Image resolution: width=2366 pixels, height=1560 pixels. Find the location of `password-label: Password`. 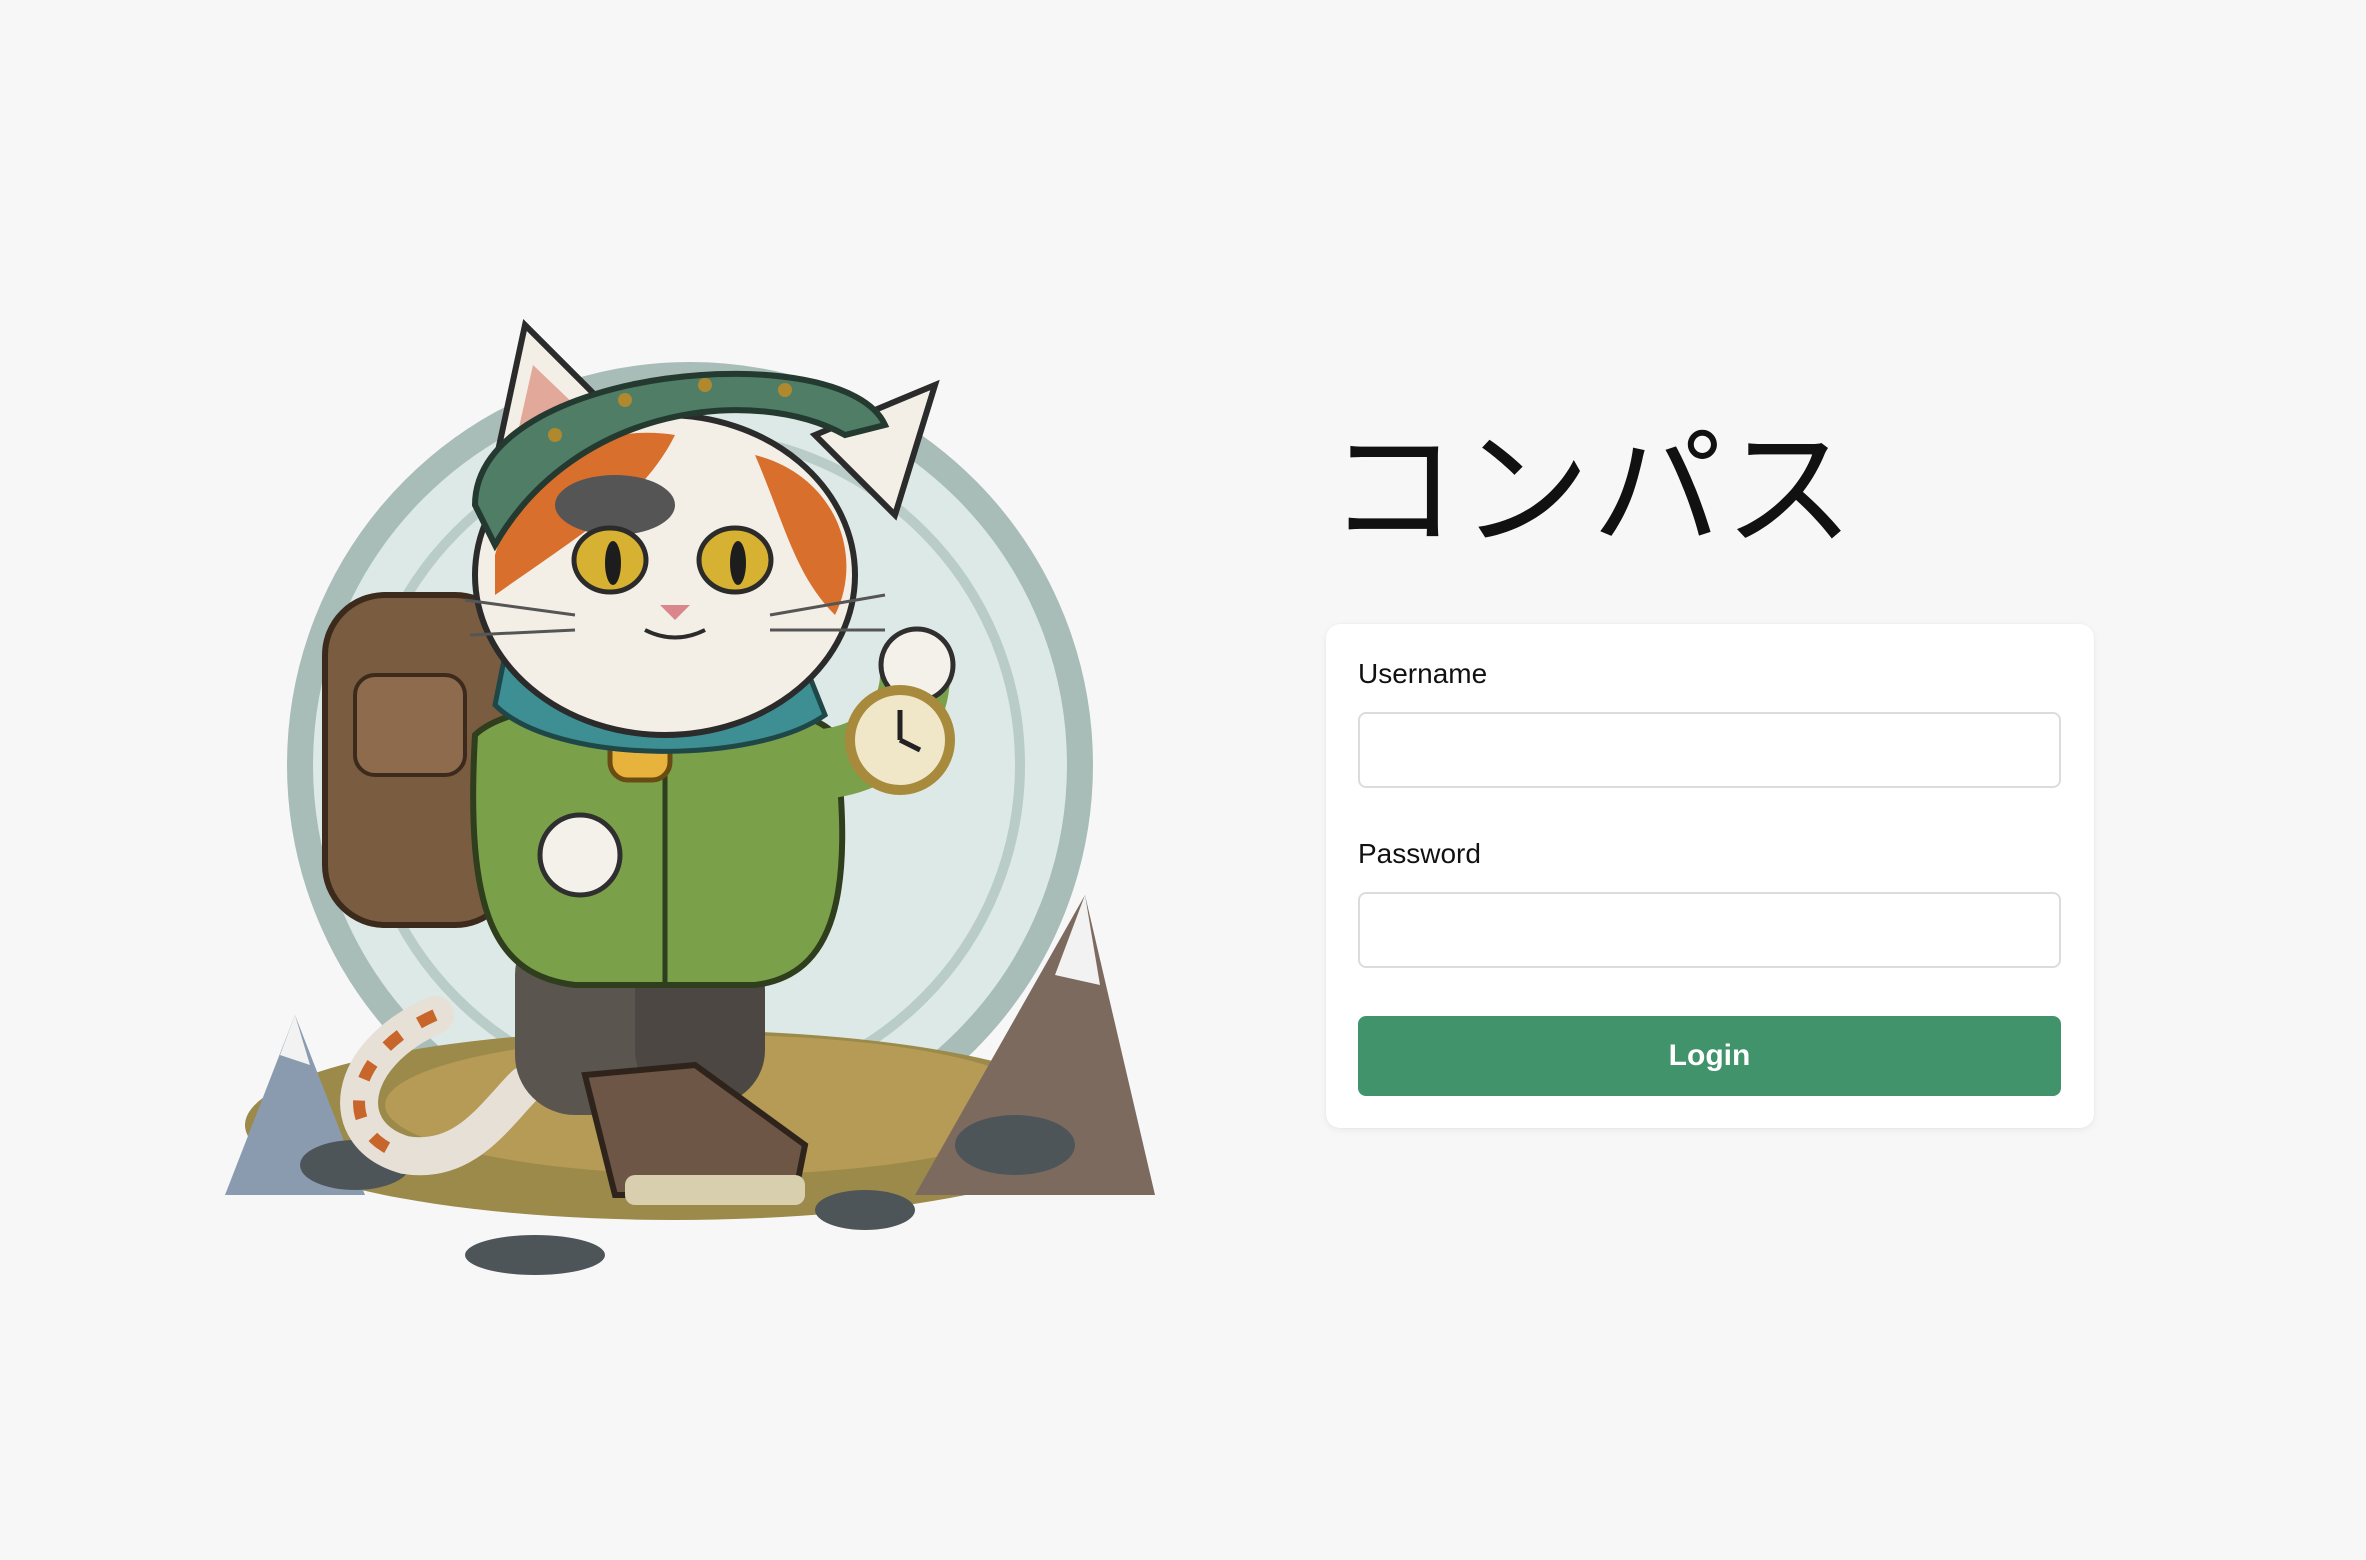

password-label: Password is located at coordinates (1419, 853).